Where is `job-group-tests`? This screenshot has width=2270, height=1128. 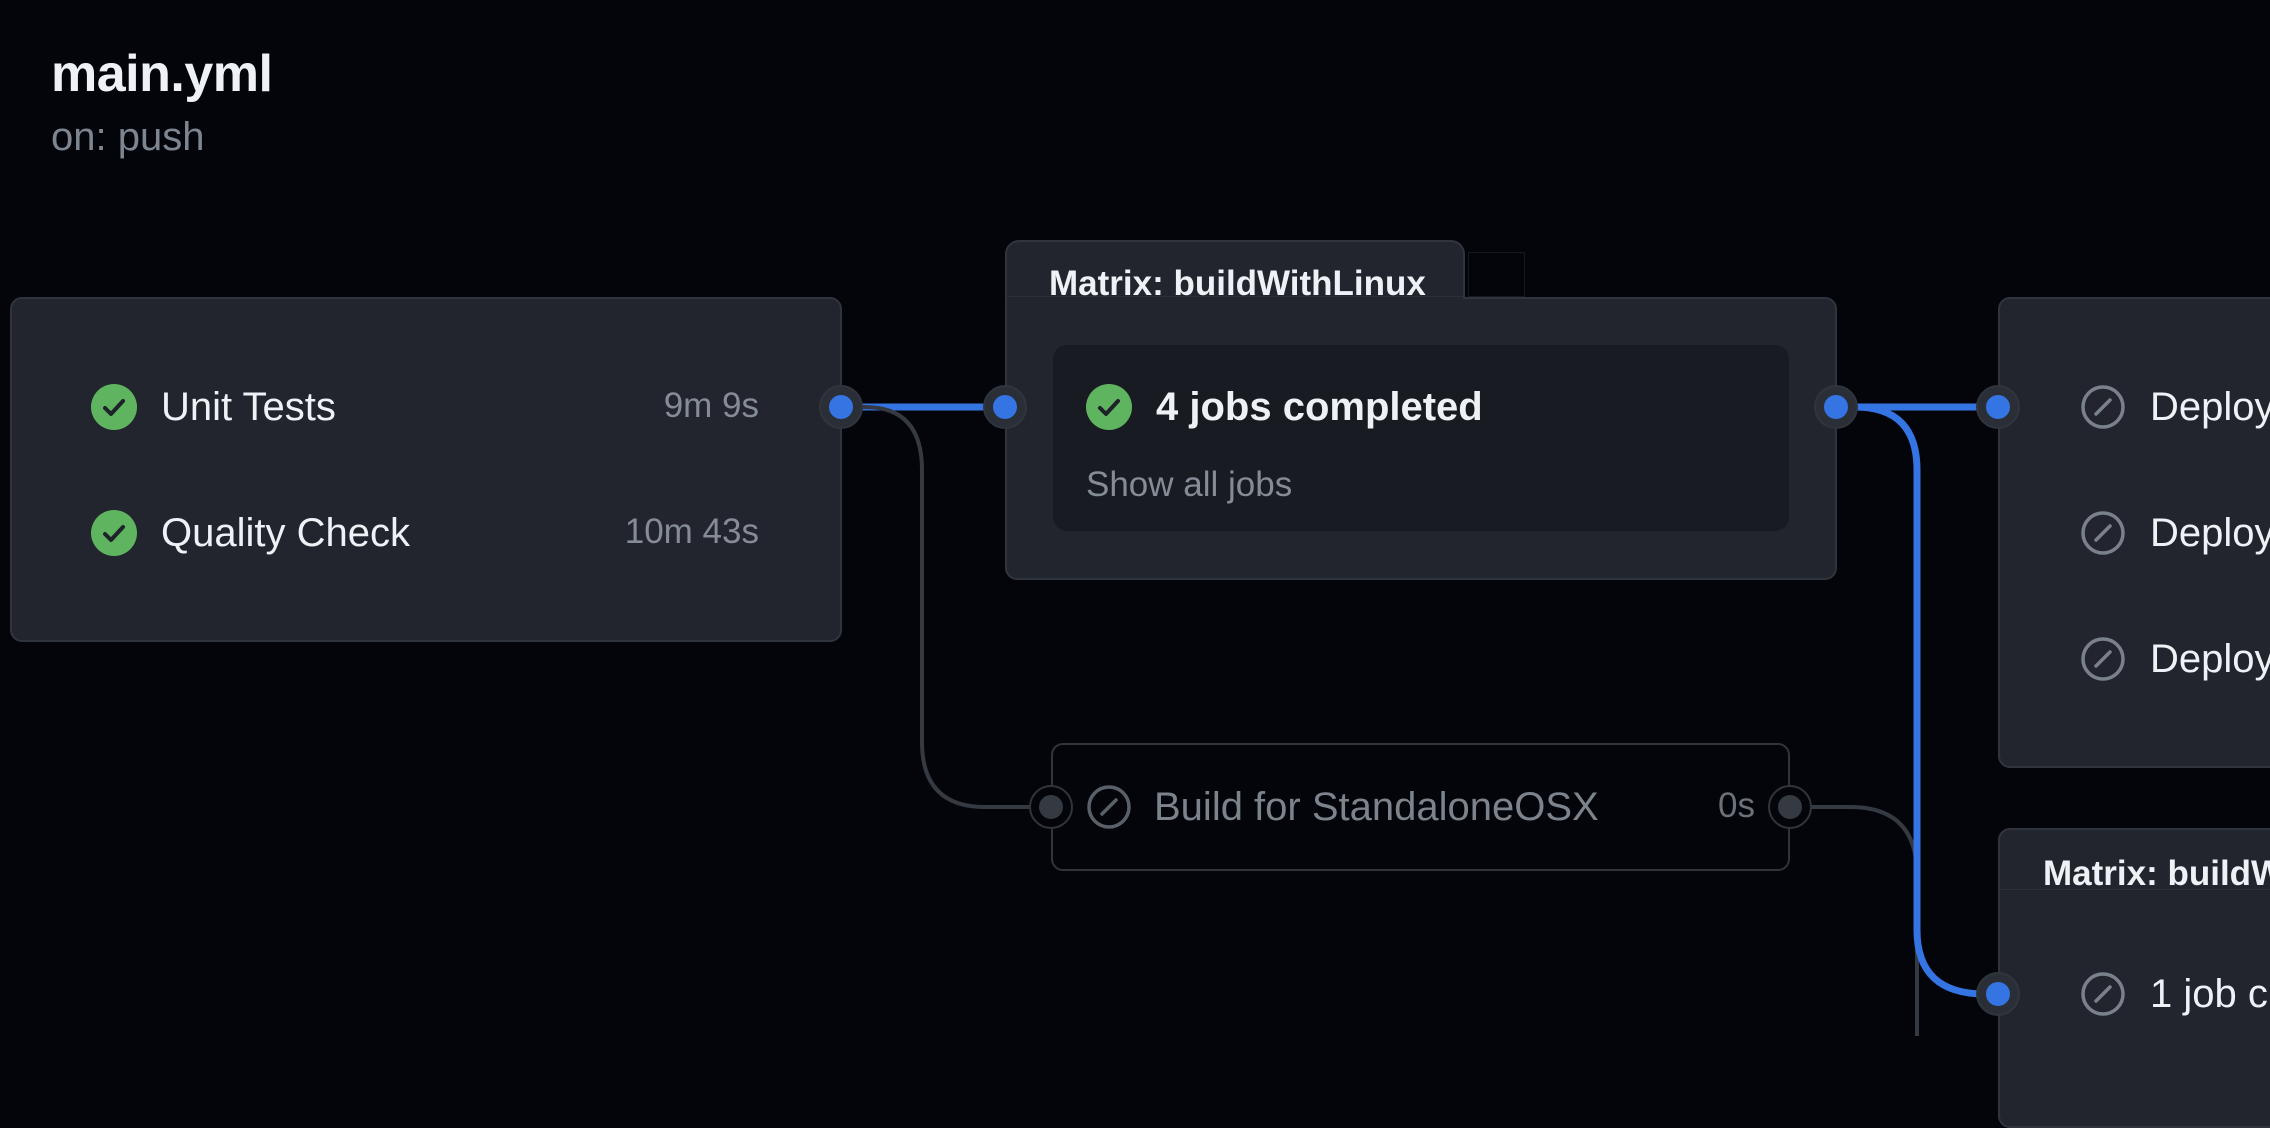
job-group-tests is located at coordinates (426, 469).